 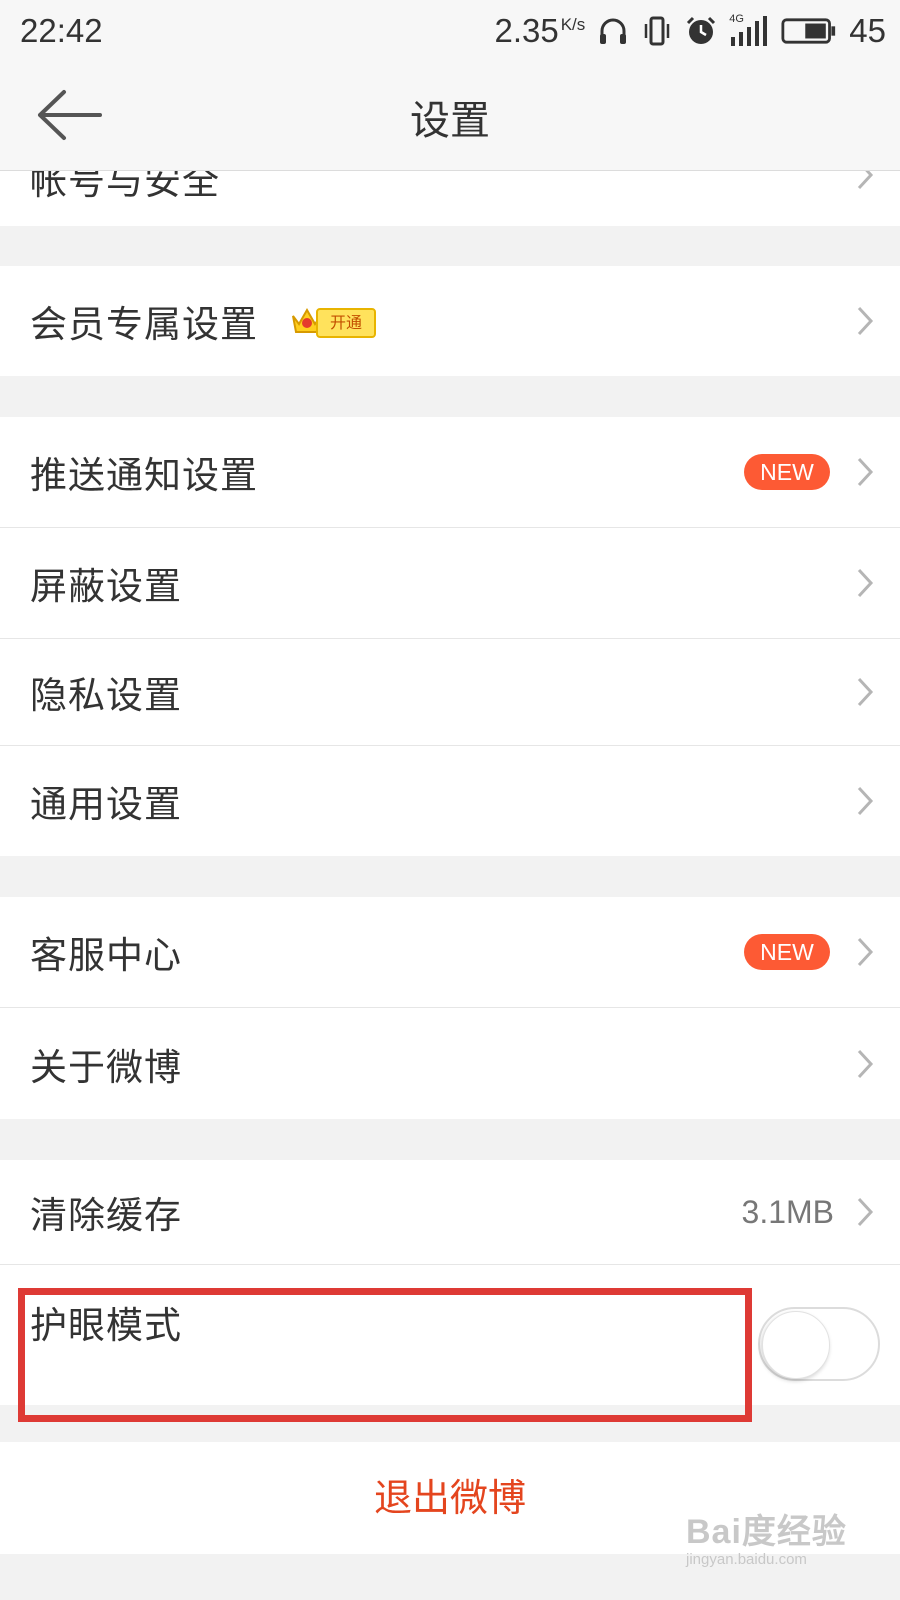 What do you see at coordinates (106, 804) in the screenshot?
I see `settings-item-label: 通用设置` at bounding box center [106, 804].